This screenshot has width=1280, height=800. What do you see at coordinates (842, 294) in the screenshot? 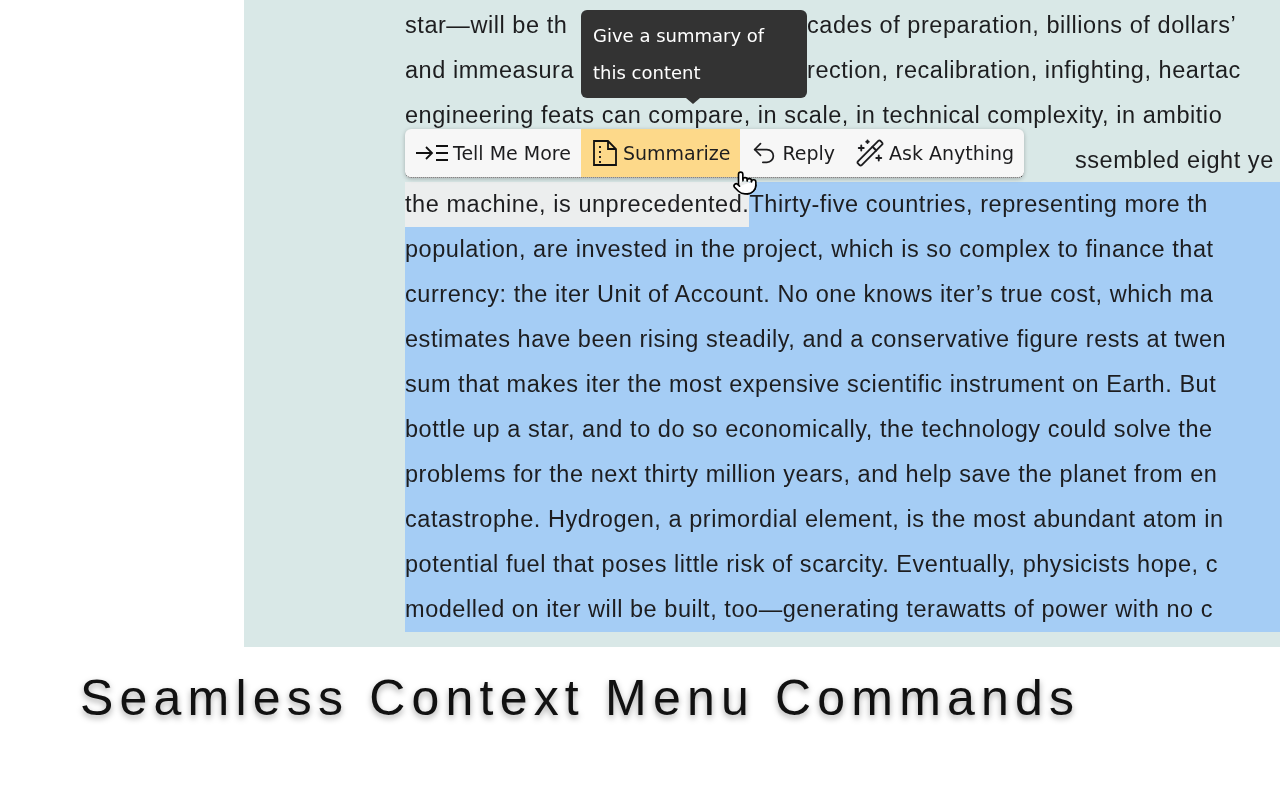
I see `selected-text: currency: the iter Unit of Account. No one knows iter’s true cost, which ma` at bounding box center [842, 294].